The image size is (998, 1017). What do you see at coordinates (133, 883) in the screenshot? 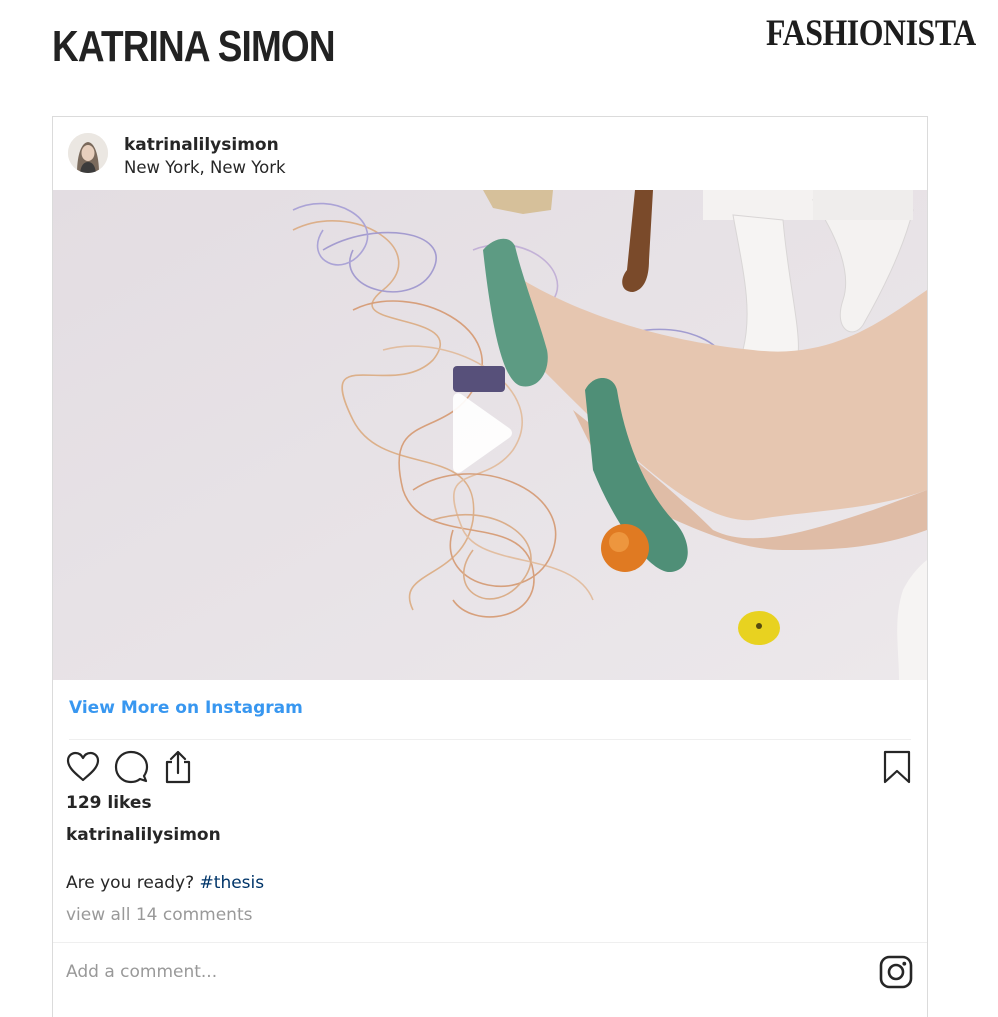
I see `caption-text: Are you ready?` at bounding box center [133, 883].